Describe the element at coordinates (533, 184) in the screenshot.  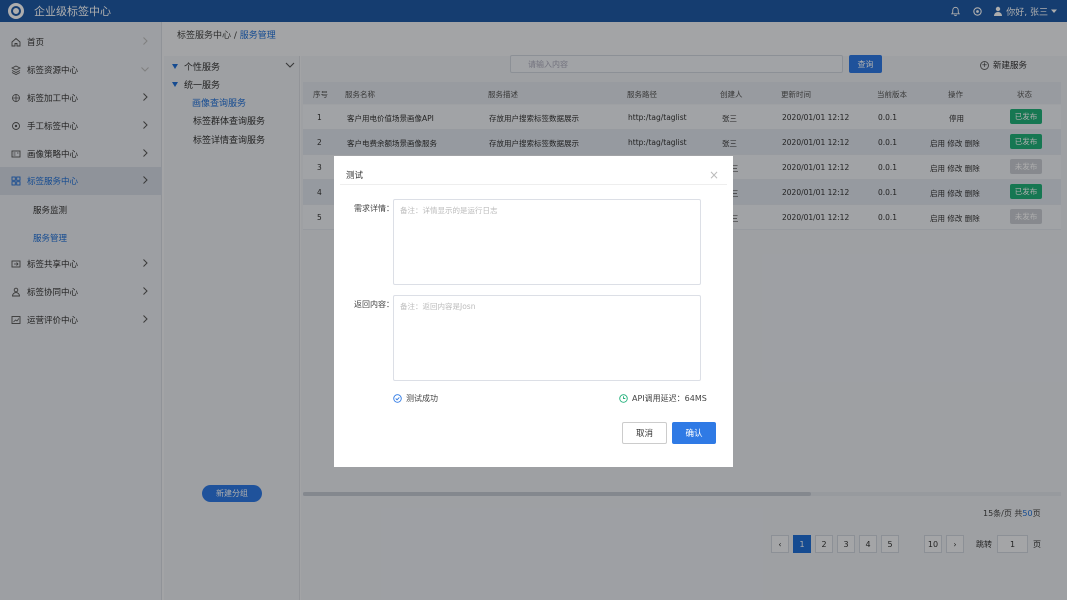
I see `divider` at that location.